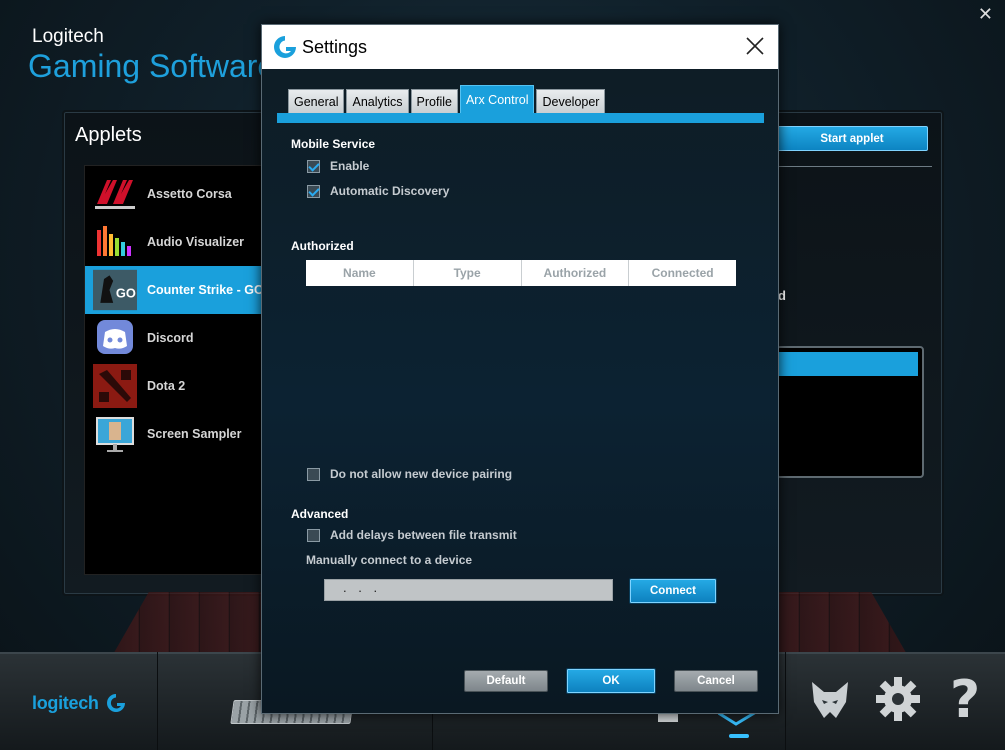 This screenshot has height=750, width=1005. Describe the element at coordinates (852, 138) in the screenshot. I see `start-applet-button: Start applet` at that location.